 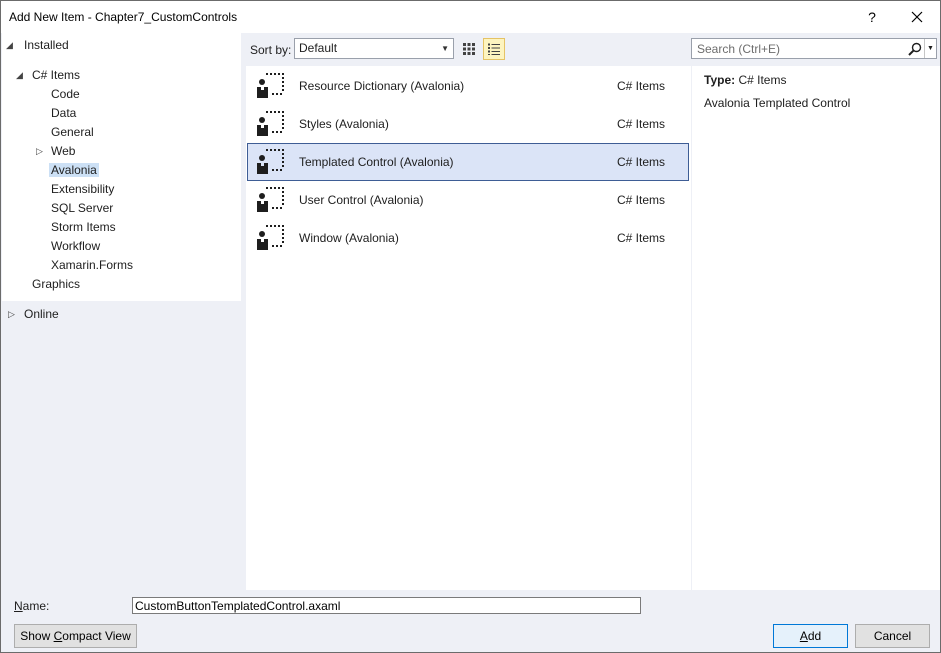 I want to click on list-item-user-control: User Control (Avalonia) C# Items, so click(x=468, y=200).